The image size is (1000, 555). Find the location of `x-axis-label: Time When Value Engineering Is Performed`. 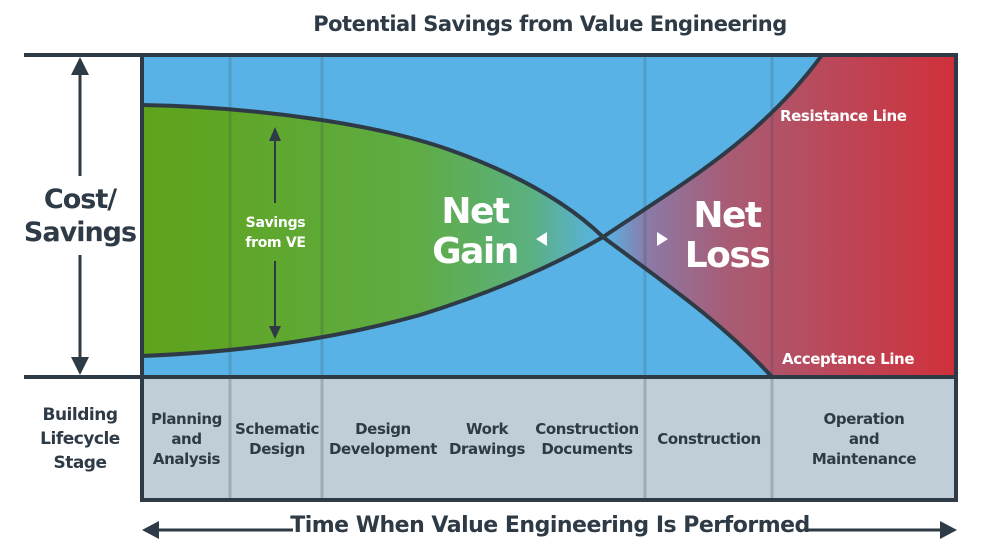

x-axis-label: Time When Value Engineering Is Performed is located at coordinates (550, 525).